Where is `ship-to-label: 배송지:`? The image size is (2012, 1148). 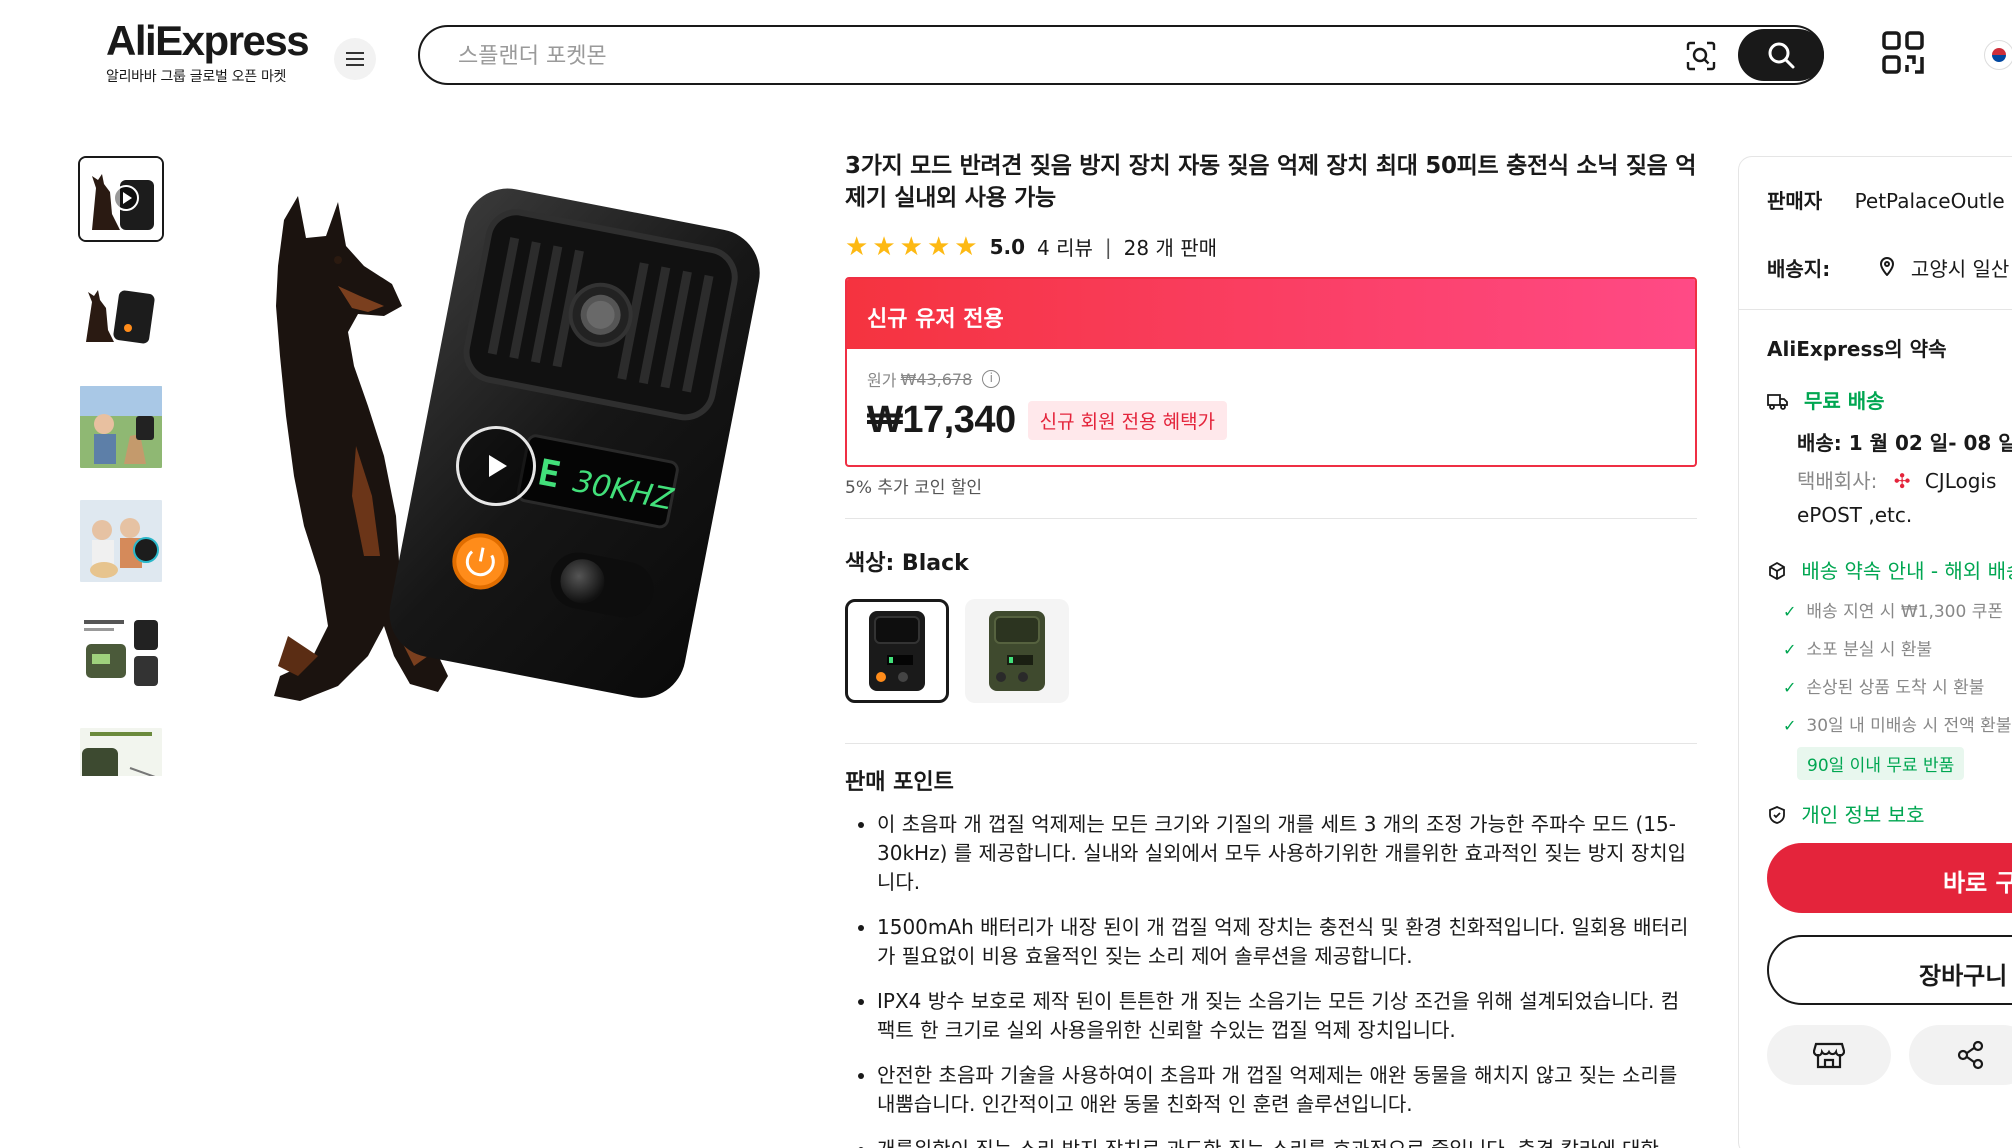
ship-to-label: 배송지: is located at coordinates (1799, 269).